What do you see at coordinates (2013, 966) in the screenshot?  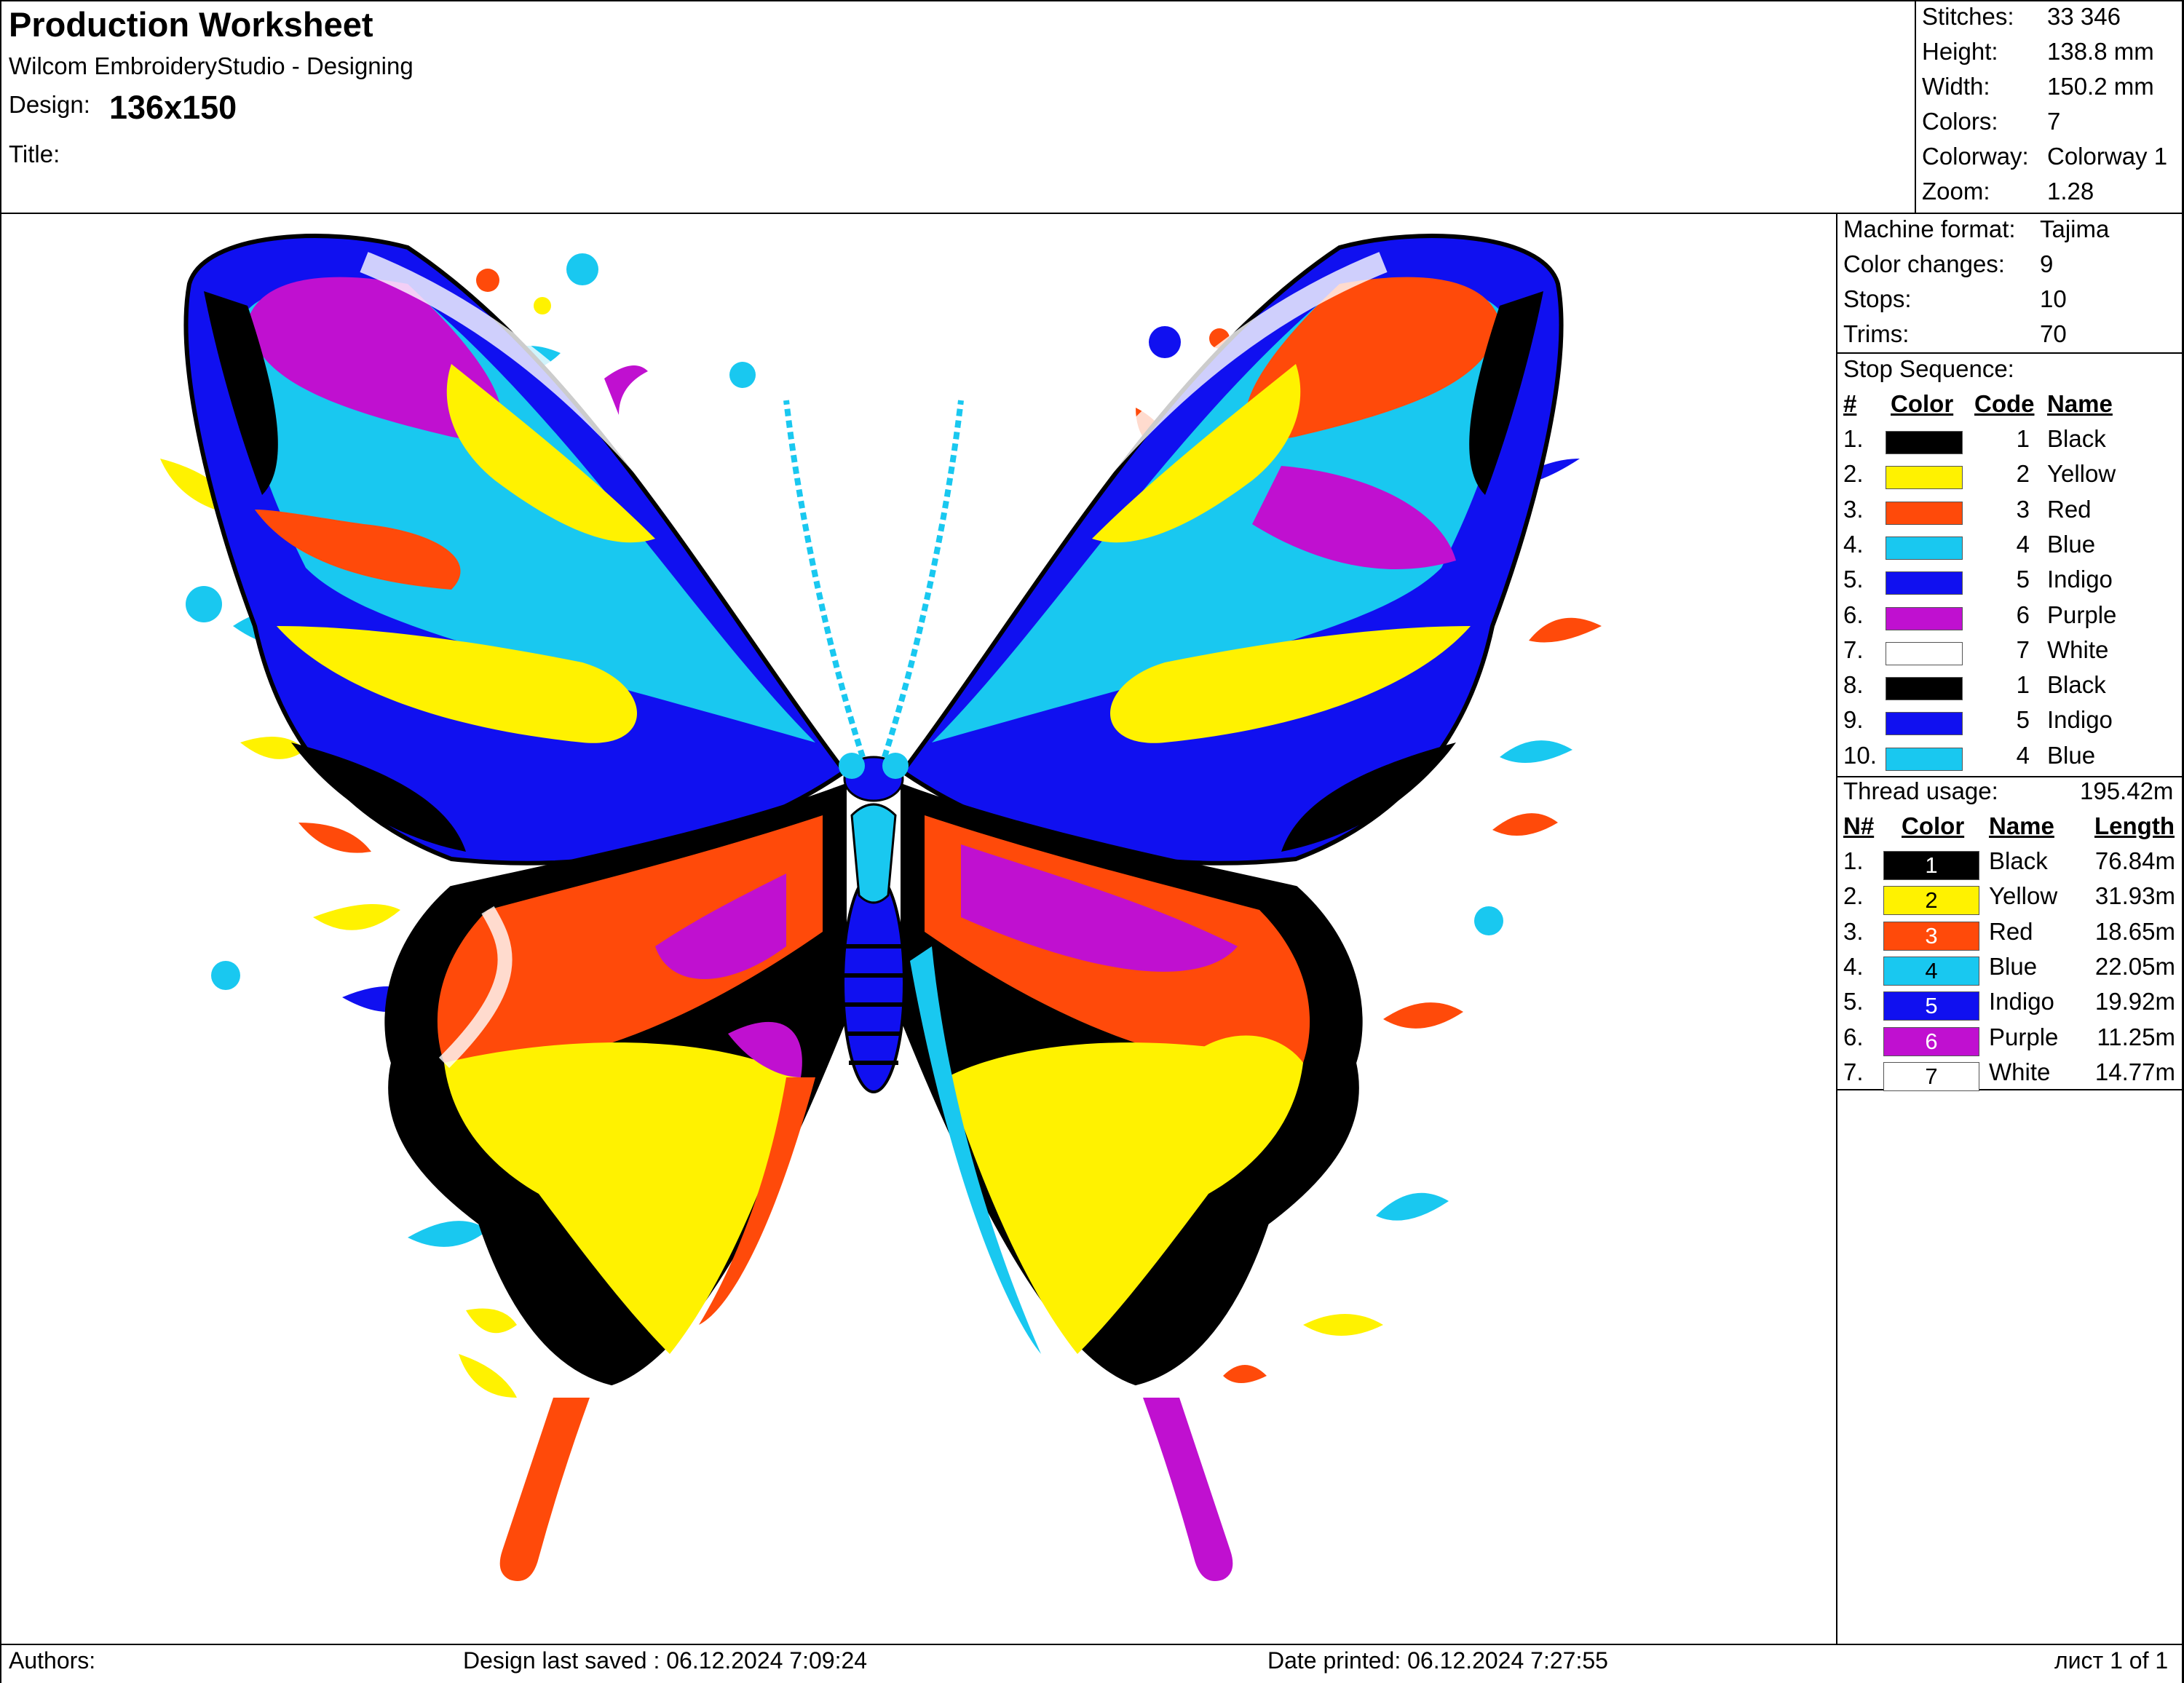 I see `thread-name: Blue` at bounding box center [2013, 966].